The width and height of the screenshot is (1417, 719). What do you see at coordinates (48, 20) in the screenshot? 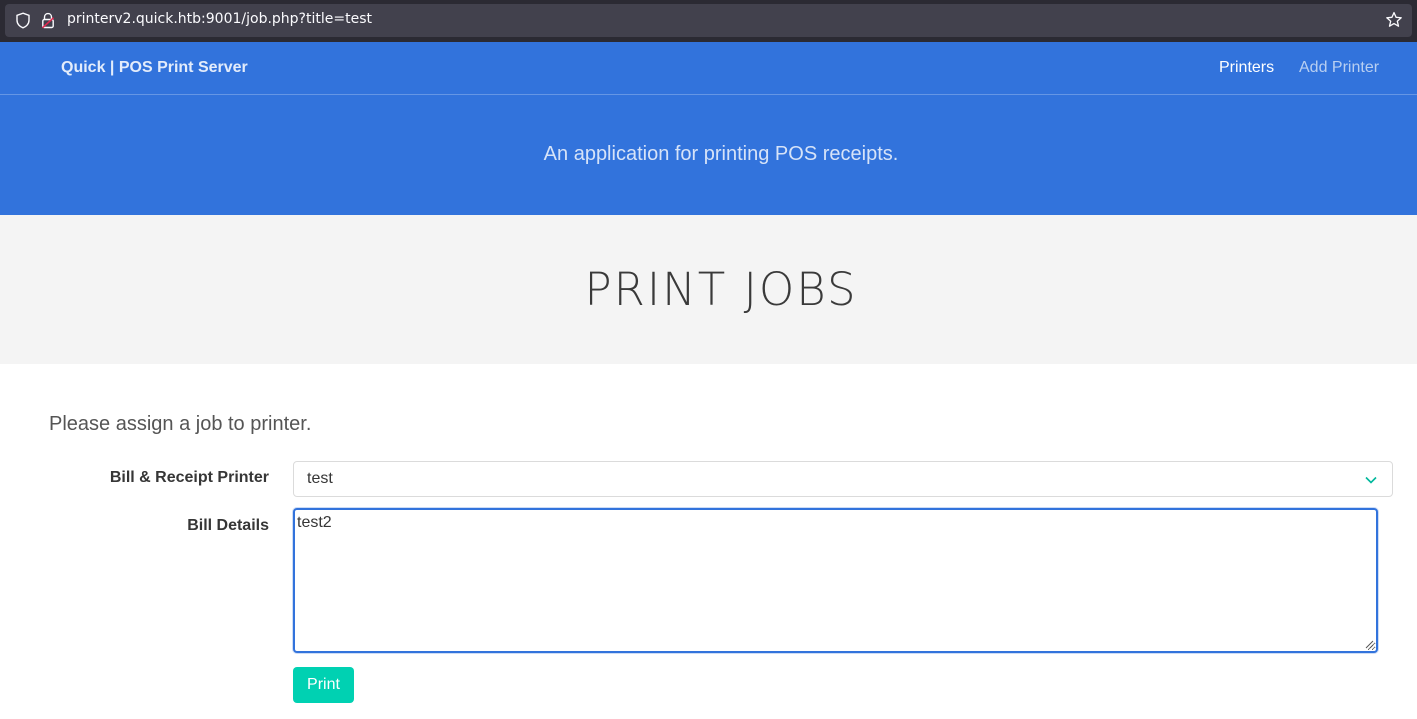
I see `lock-icon` at bounding box center [48, 20].